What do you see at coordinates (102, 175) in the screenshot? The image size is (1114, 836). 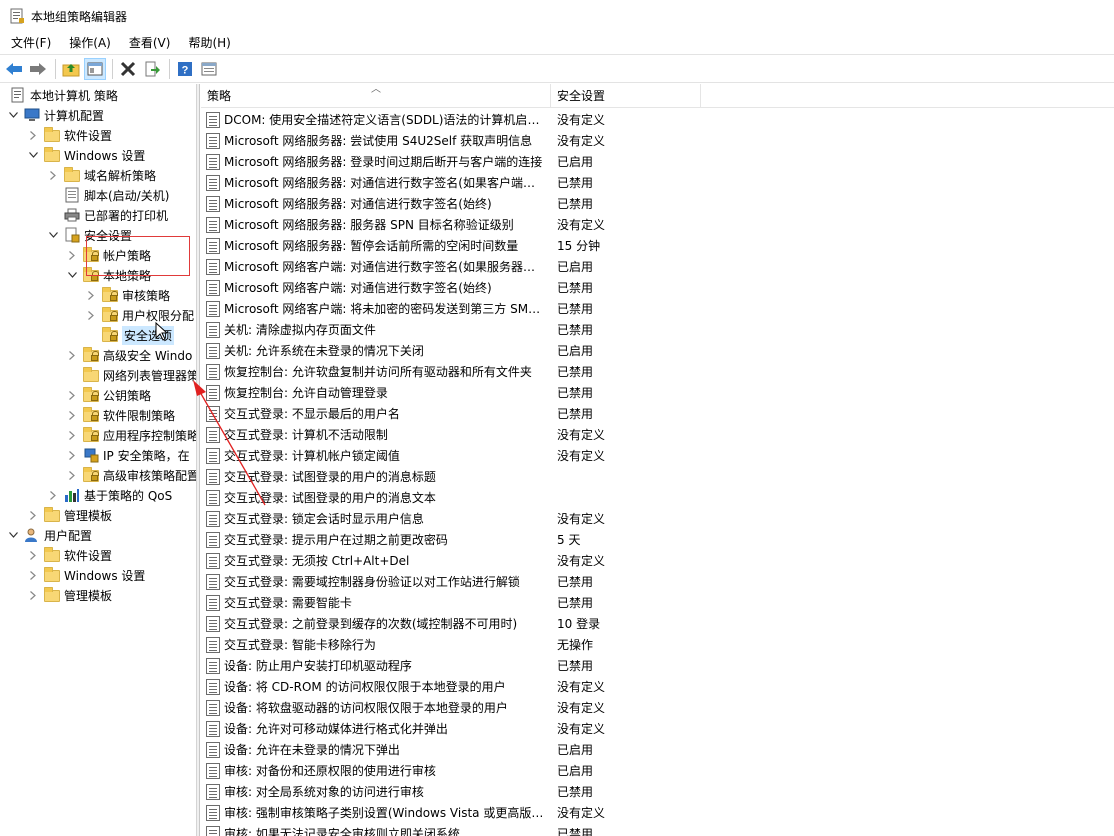 I see `tree-item: 域名解析策略` at bounding box center [102, 175].